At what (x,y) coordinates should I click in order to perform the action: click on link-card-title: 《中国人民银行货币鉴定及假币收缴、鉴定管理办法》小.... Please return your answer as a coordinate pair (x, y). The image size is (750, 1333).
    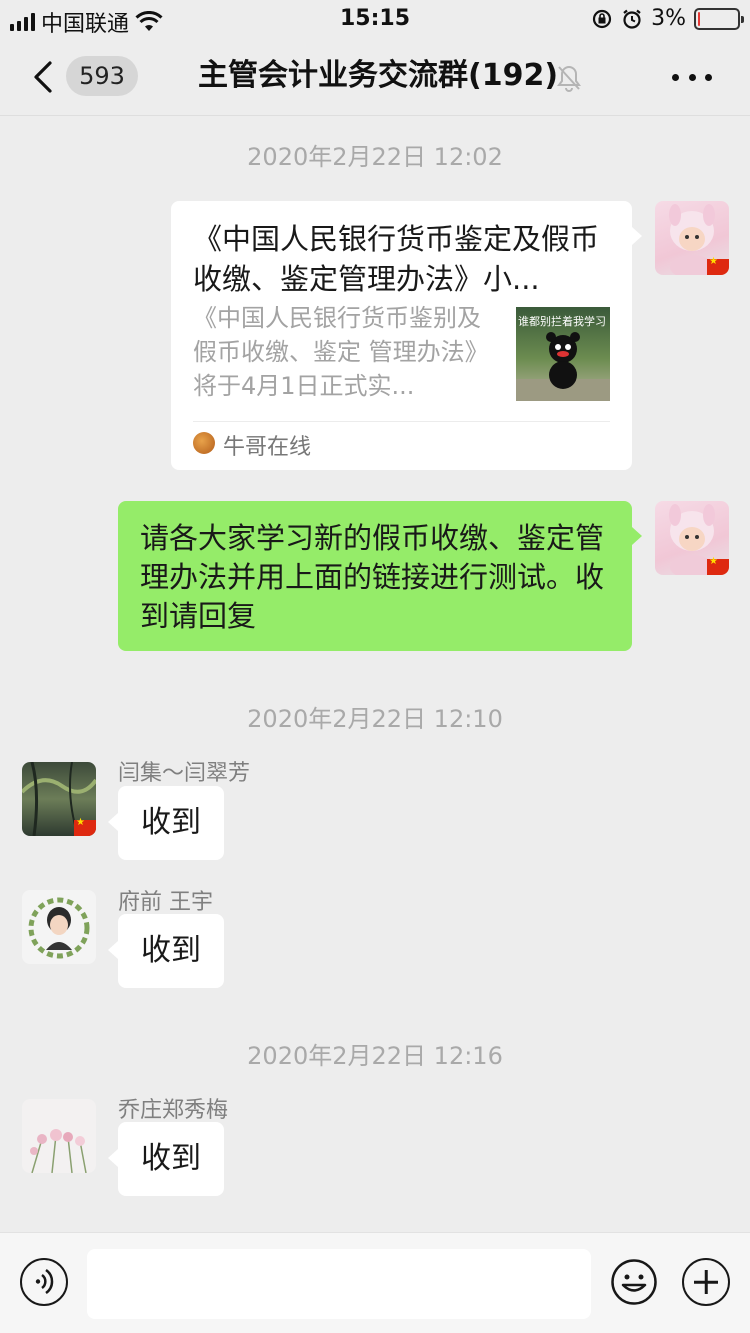
    Looking at the image, I should click on (396, 259).